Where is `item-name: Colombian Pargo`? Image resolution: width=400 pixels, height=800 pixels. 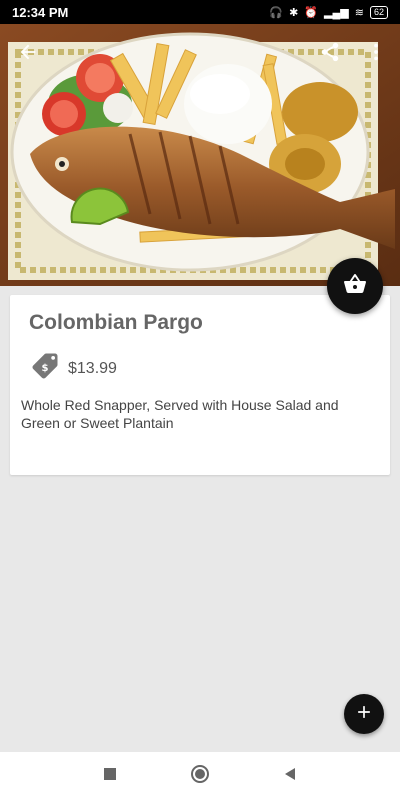
item-name: Colombian Pargo is located at coordinates (116, 322).